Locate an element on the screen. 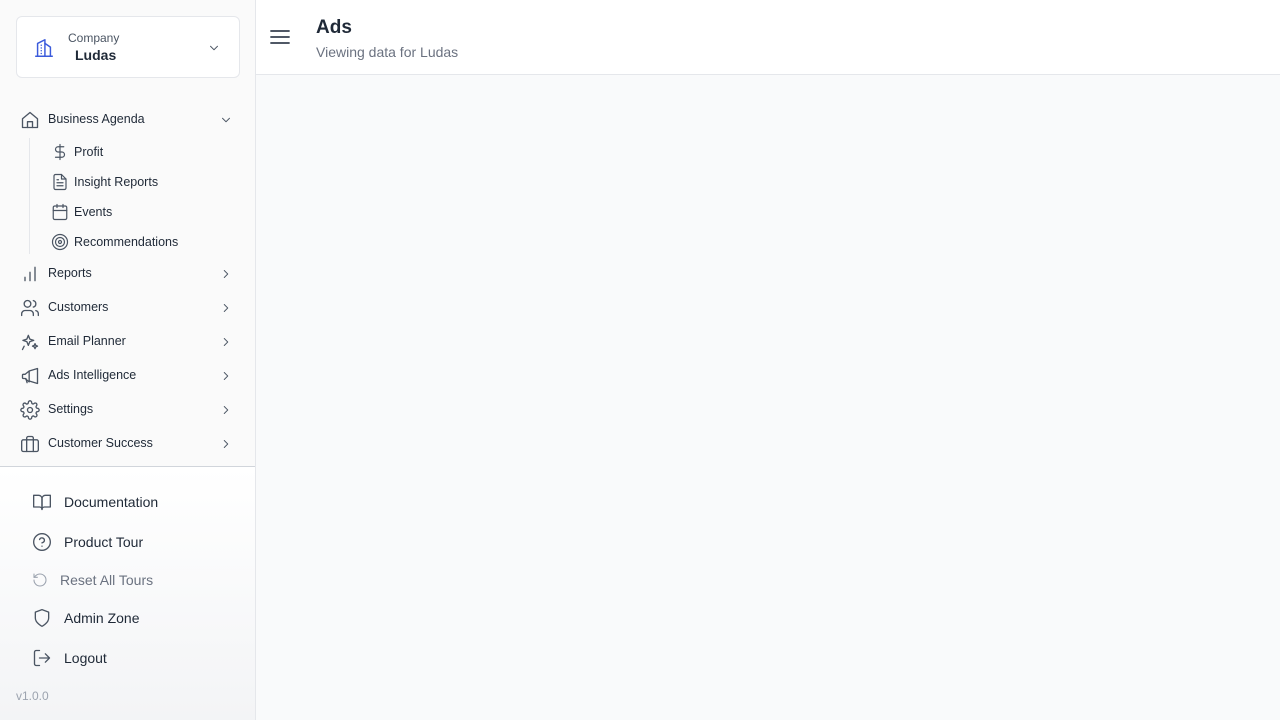  util-label: Logout is located at coordinates (85, 658).